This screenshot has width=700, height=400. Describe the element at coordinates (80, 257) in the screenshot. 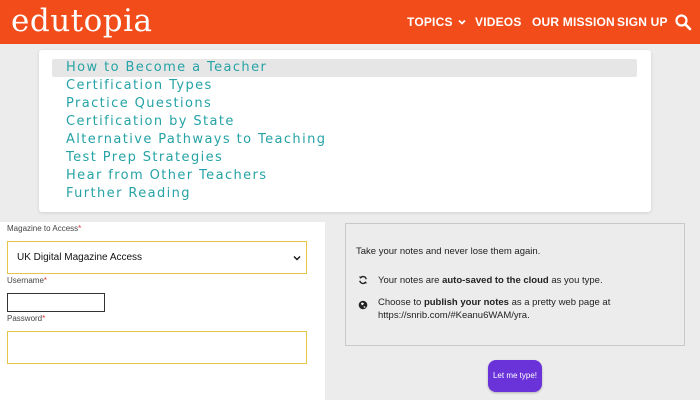

I see `magazine-select-value: UK Digital Magazine Access` at that location.